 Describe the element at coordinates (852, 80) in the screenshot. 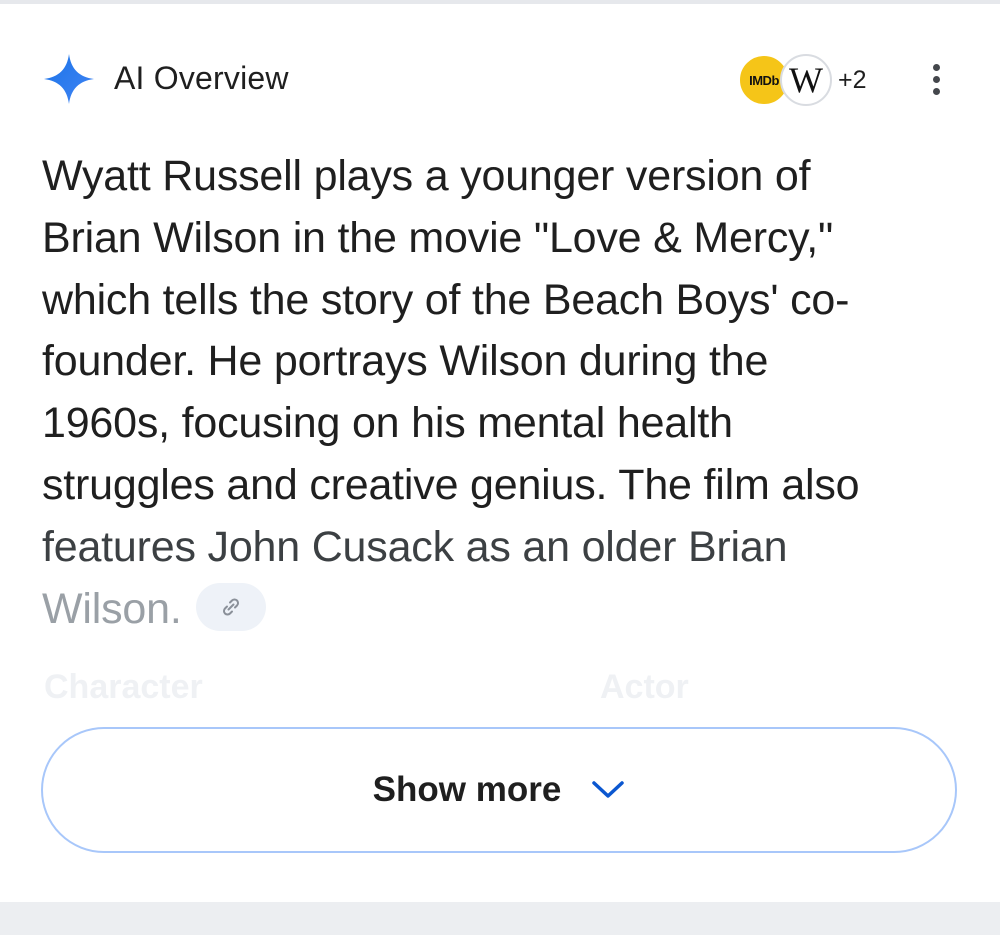

I see `more-sources-count: +2` at that location.